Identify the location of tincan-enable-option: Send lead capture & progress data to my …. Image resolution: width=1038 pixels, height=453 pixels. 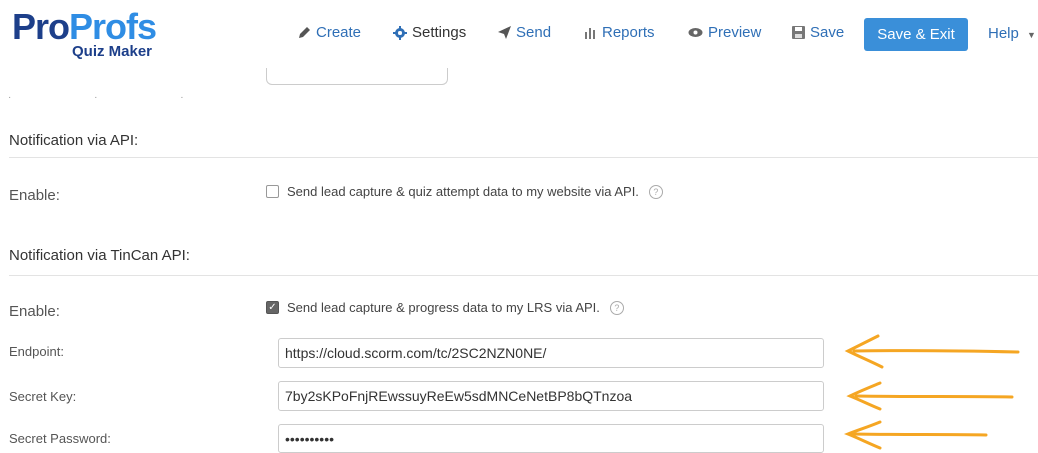
(445, 307).